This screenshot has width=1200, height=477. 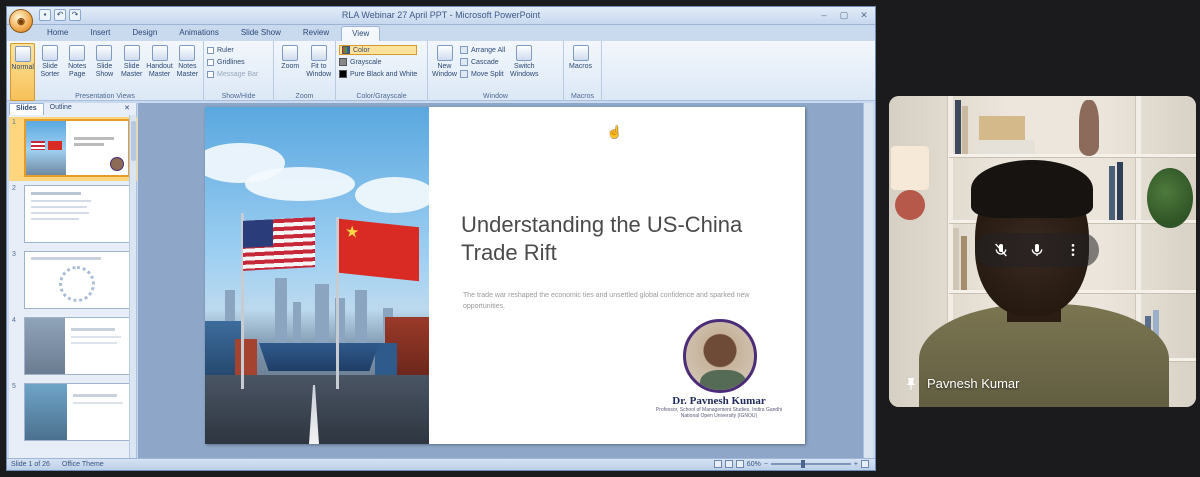 What do you see at coordinates (802, 464) in the screenshot?
I see `zoom-slider-knob` at bounding box center [802, 464].